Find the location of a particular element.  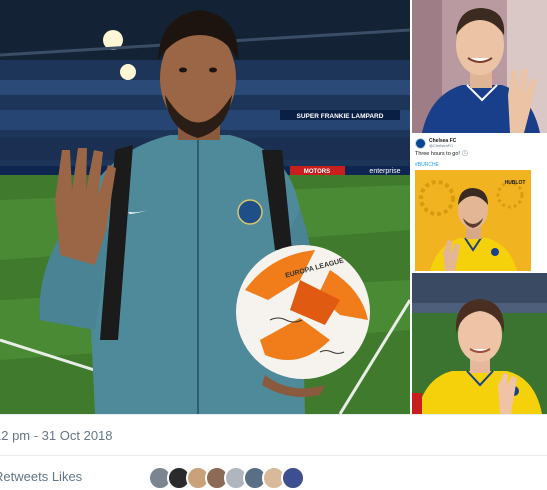

ad-board-motors: MOTORS is located at coordinates (317, 172).